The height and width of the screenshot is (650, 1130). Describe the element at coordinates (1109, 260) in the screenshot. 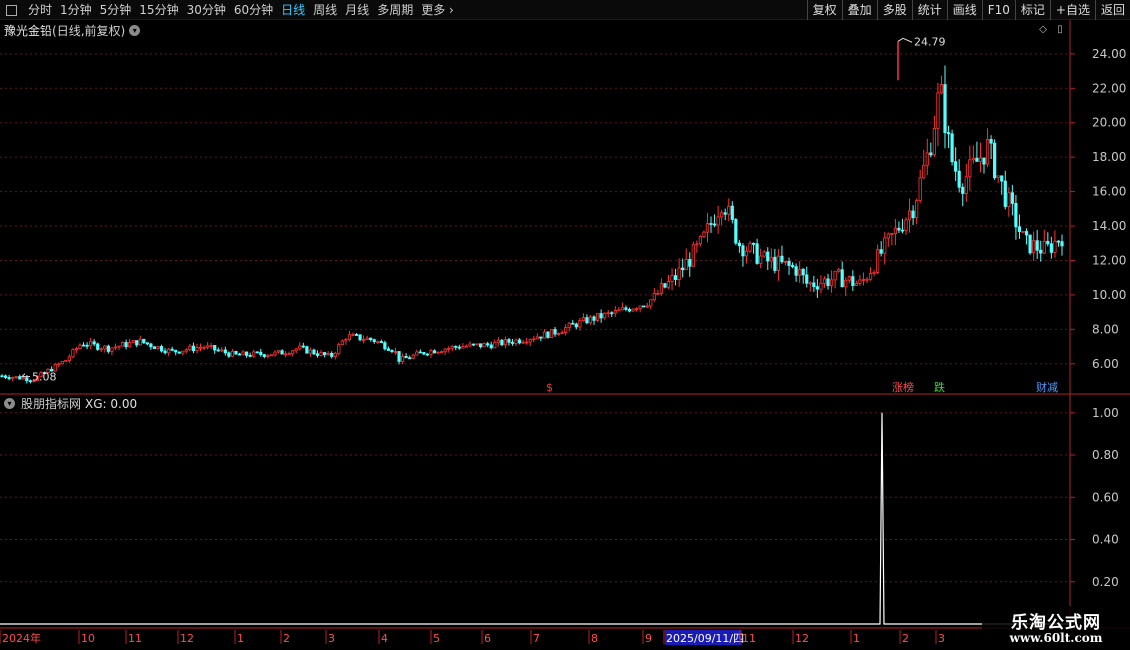

I see `price-tick-label: 12.00` at that location.